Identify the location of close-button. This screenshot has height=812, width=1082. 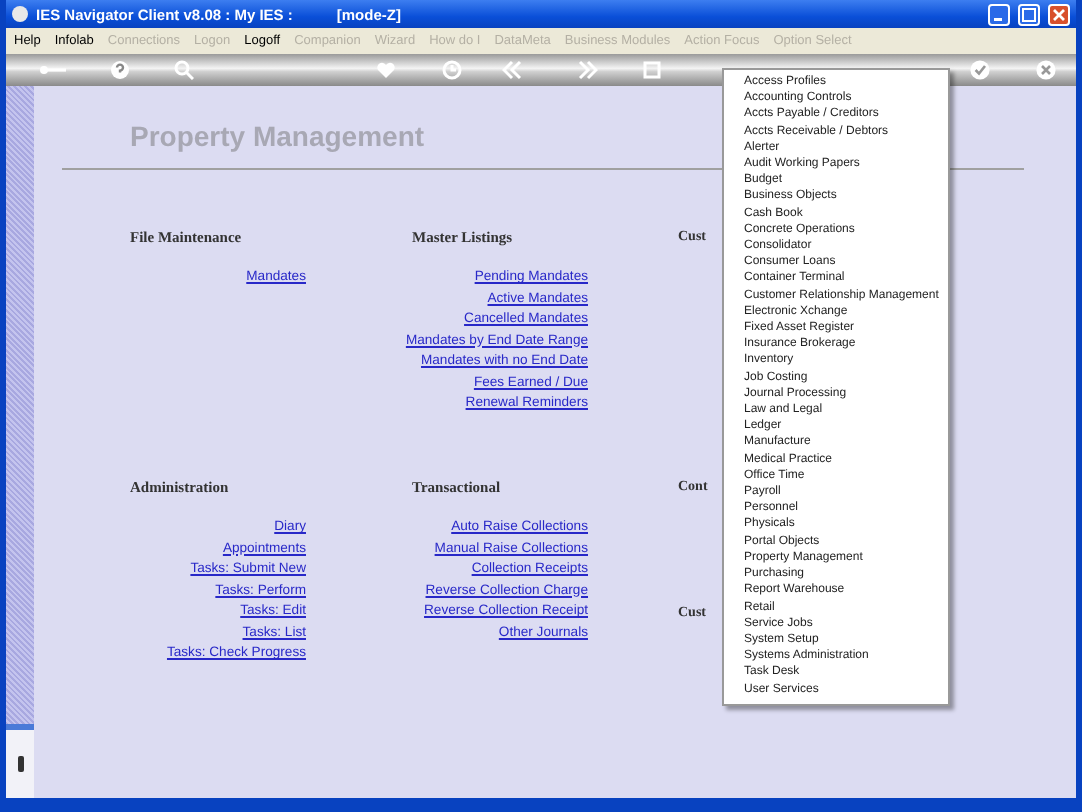
(1059, 14).